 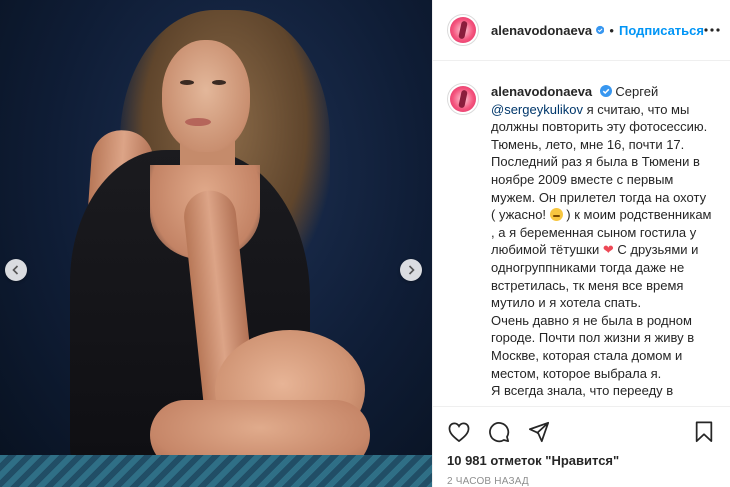 I want to click on chevron-right-icon, so click(x=411, y=270).